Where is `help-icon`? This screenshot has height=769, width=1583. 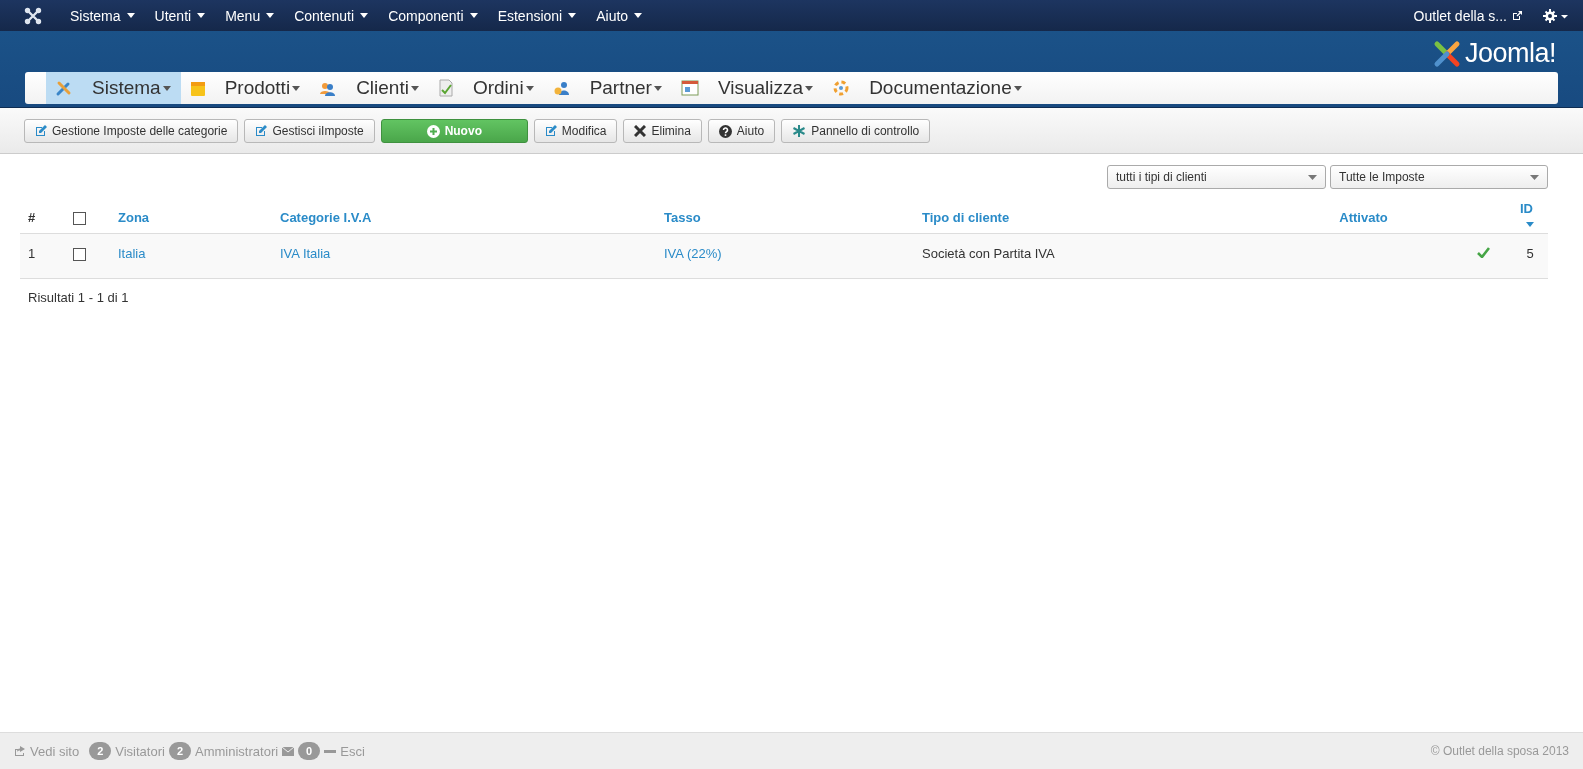
help-icon is located at coordinates (725, 131).